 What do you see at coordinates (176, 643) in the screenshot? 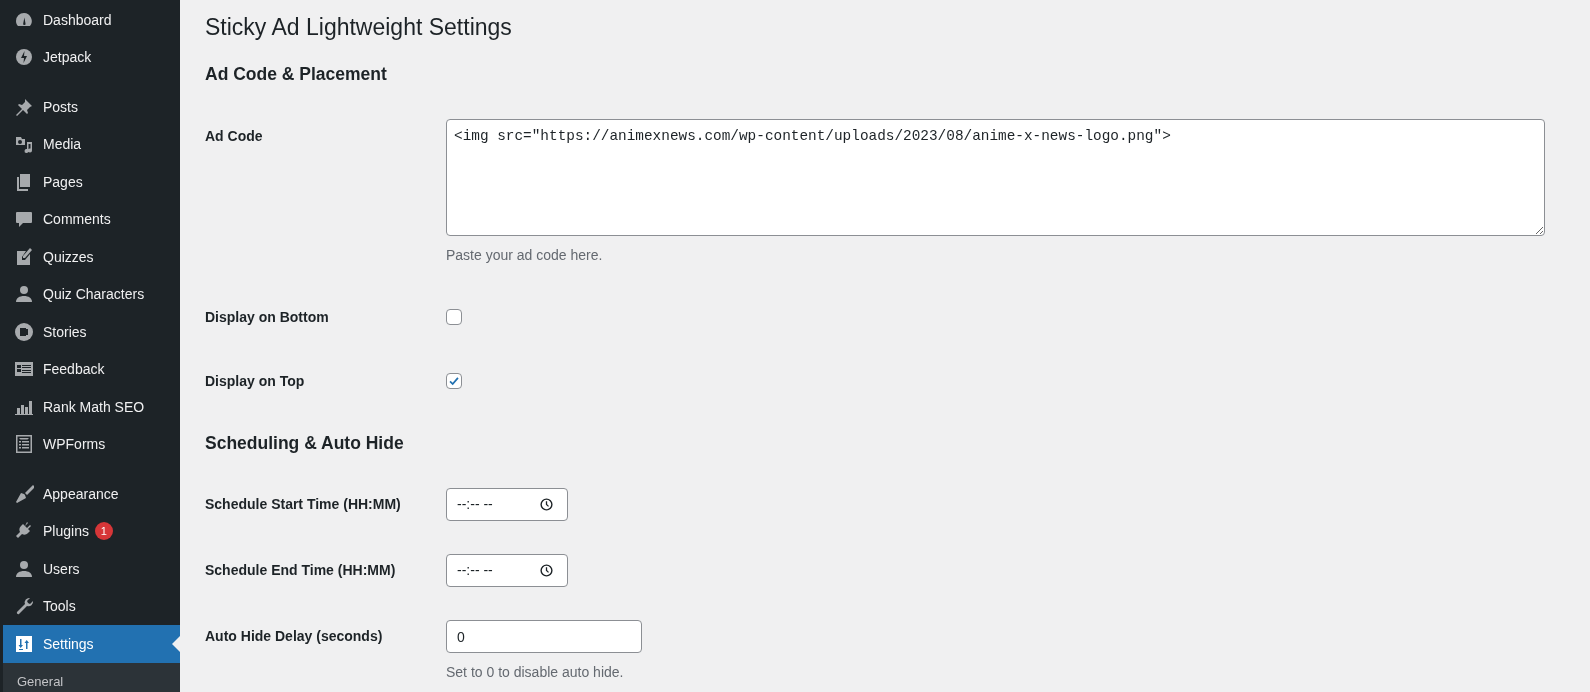
I see `current-page-pointer` at bounding box center [176, 643].